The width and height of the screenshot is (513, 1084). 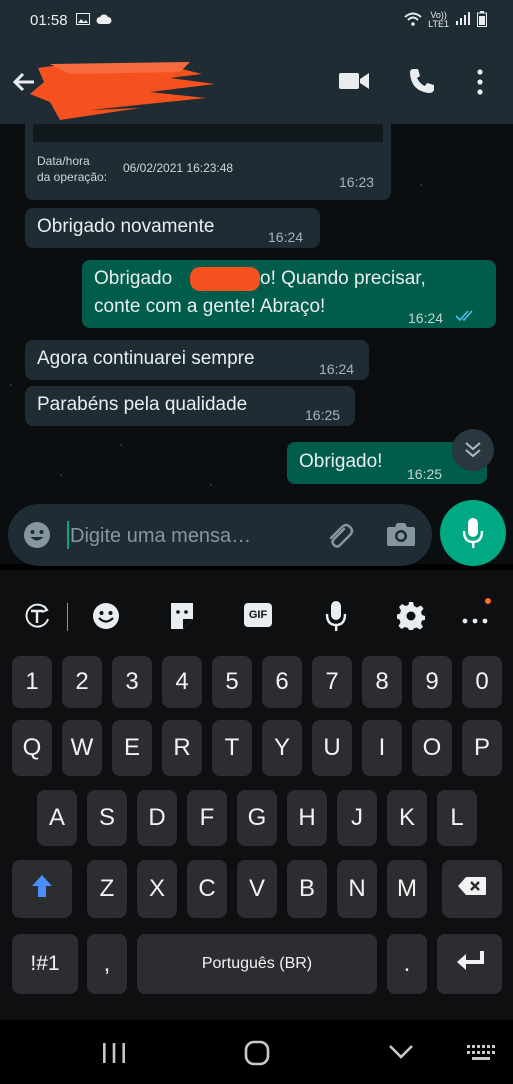 What do you see at coordinates (32, 682) in the screenshot?
I see `key-1: 1` at bounding box center [32, 682].